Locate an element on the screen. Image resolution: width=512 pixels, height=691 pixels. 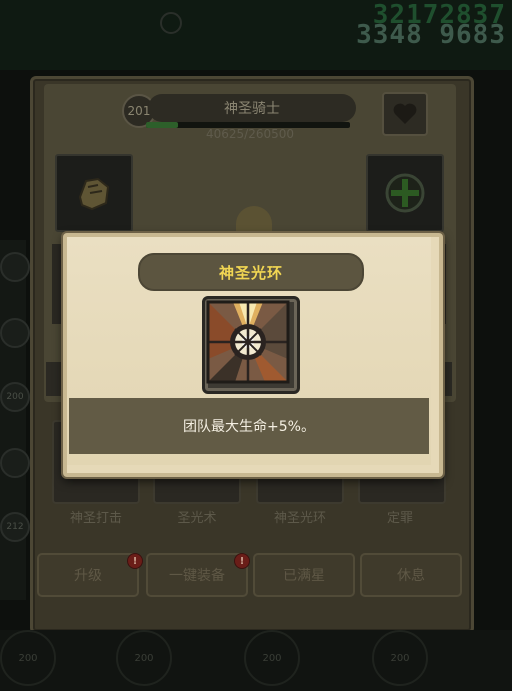
equipment-slot-add is located at coordinates (405, 193).